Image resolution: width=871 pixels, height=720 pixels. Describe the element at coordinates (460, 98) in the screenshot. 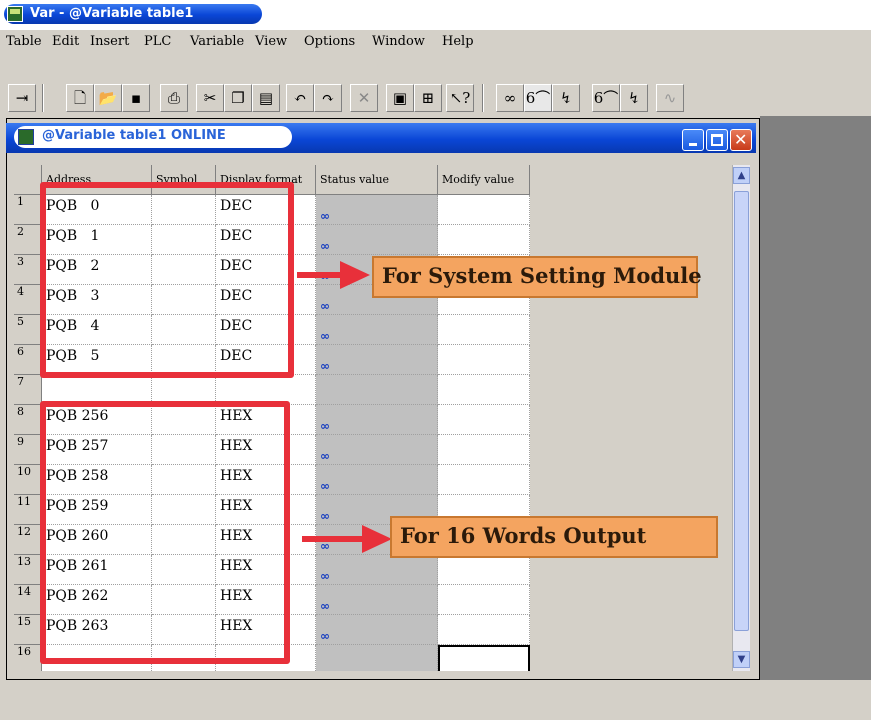

I see `help-cursor-icon: ↖?` at that location.